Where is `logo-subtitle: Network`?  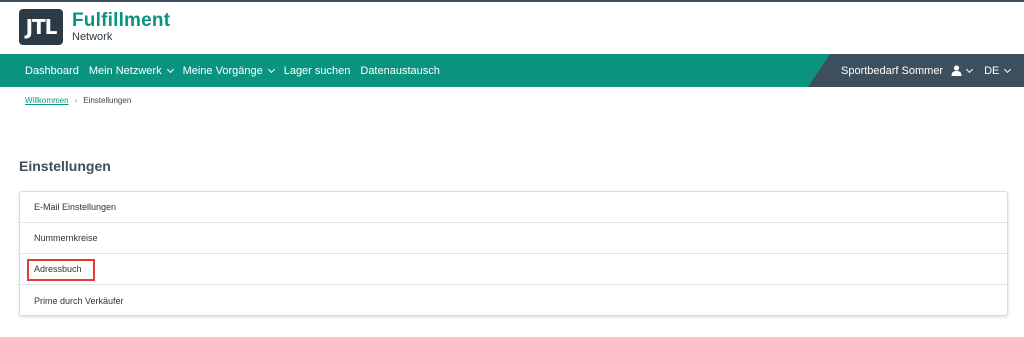 logo-subtitle: Network is located at coordinates (92, 37).